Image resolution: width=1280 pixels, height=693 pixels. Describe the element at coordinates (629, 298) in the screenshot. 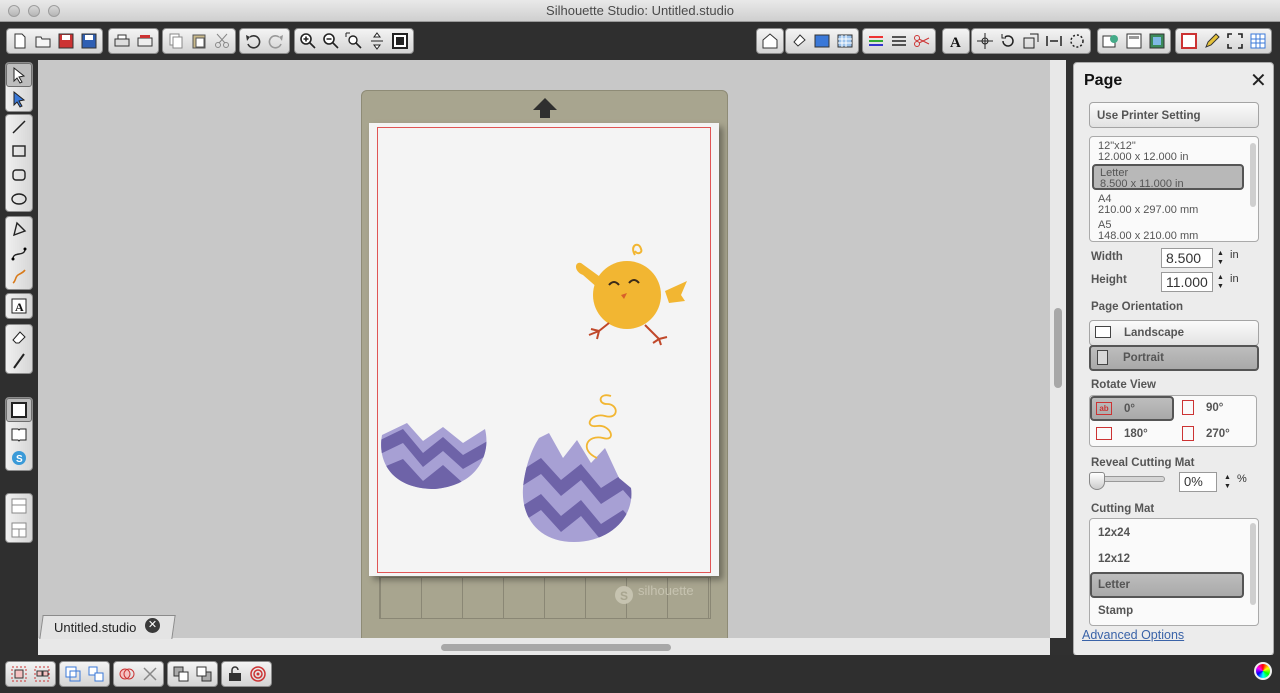

I see `chick-graphic` at that location.